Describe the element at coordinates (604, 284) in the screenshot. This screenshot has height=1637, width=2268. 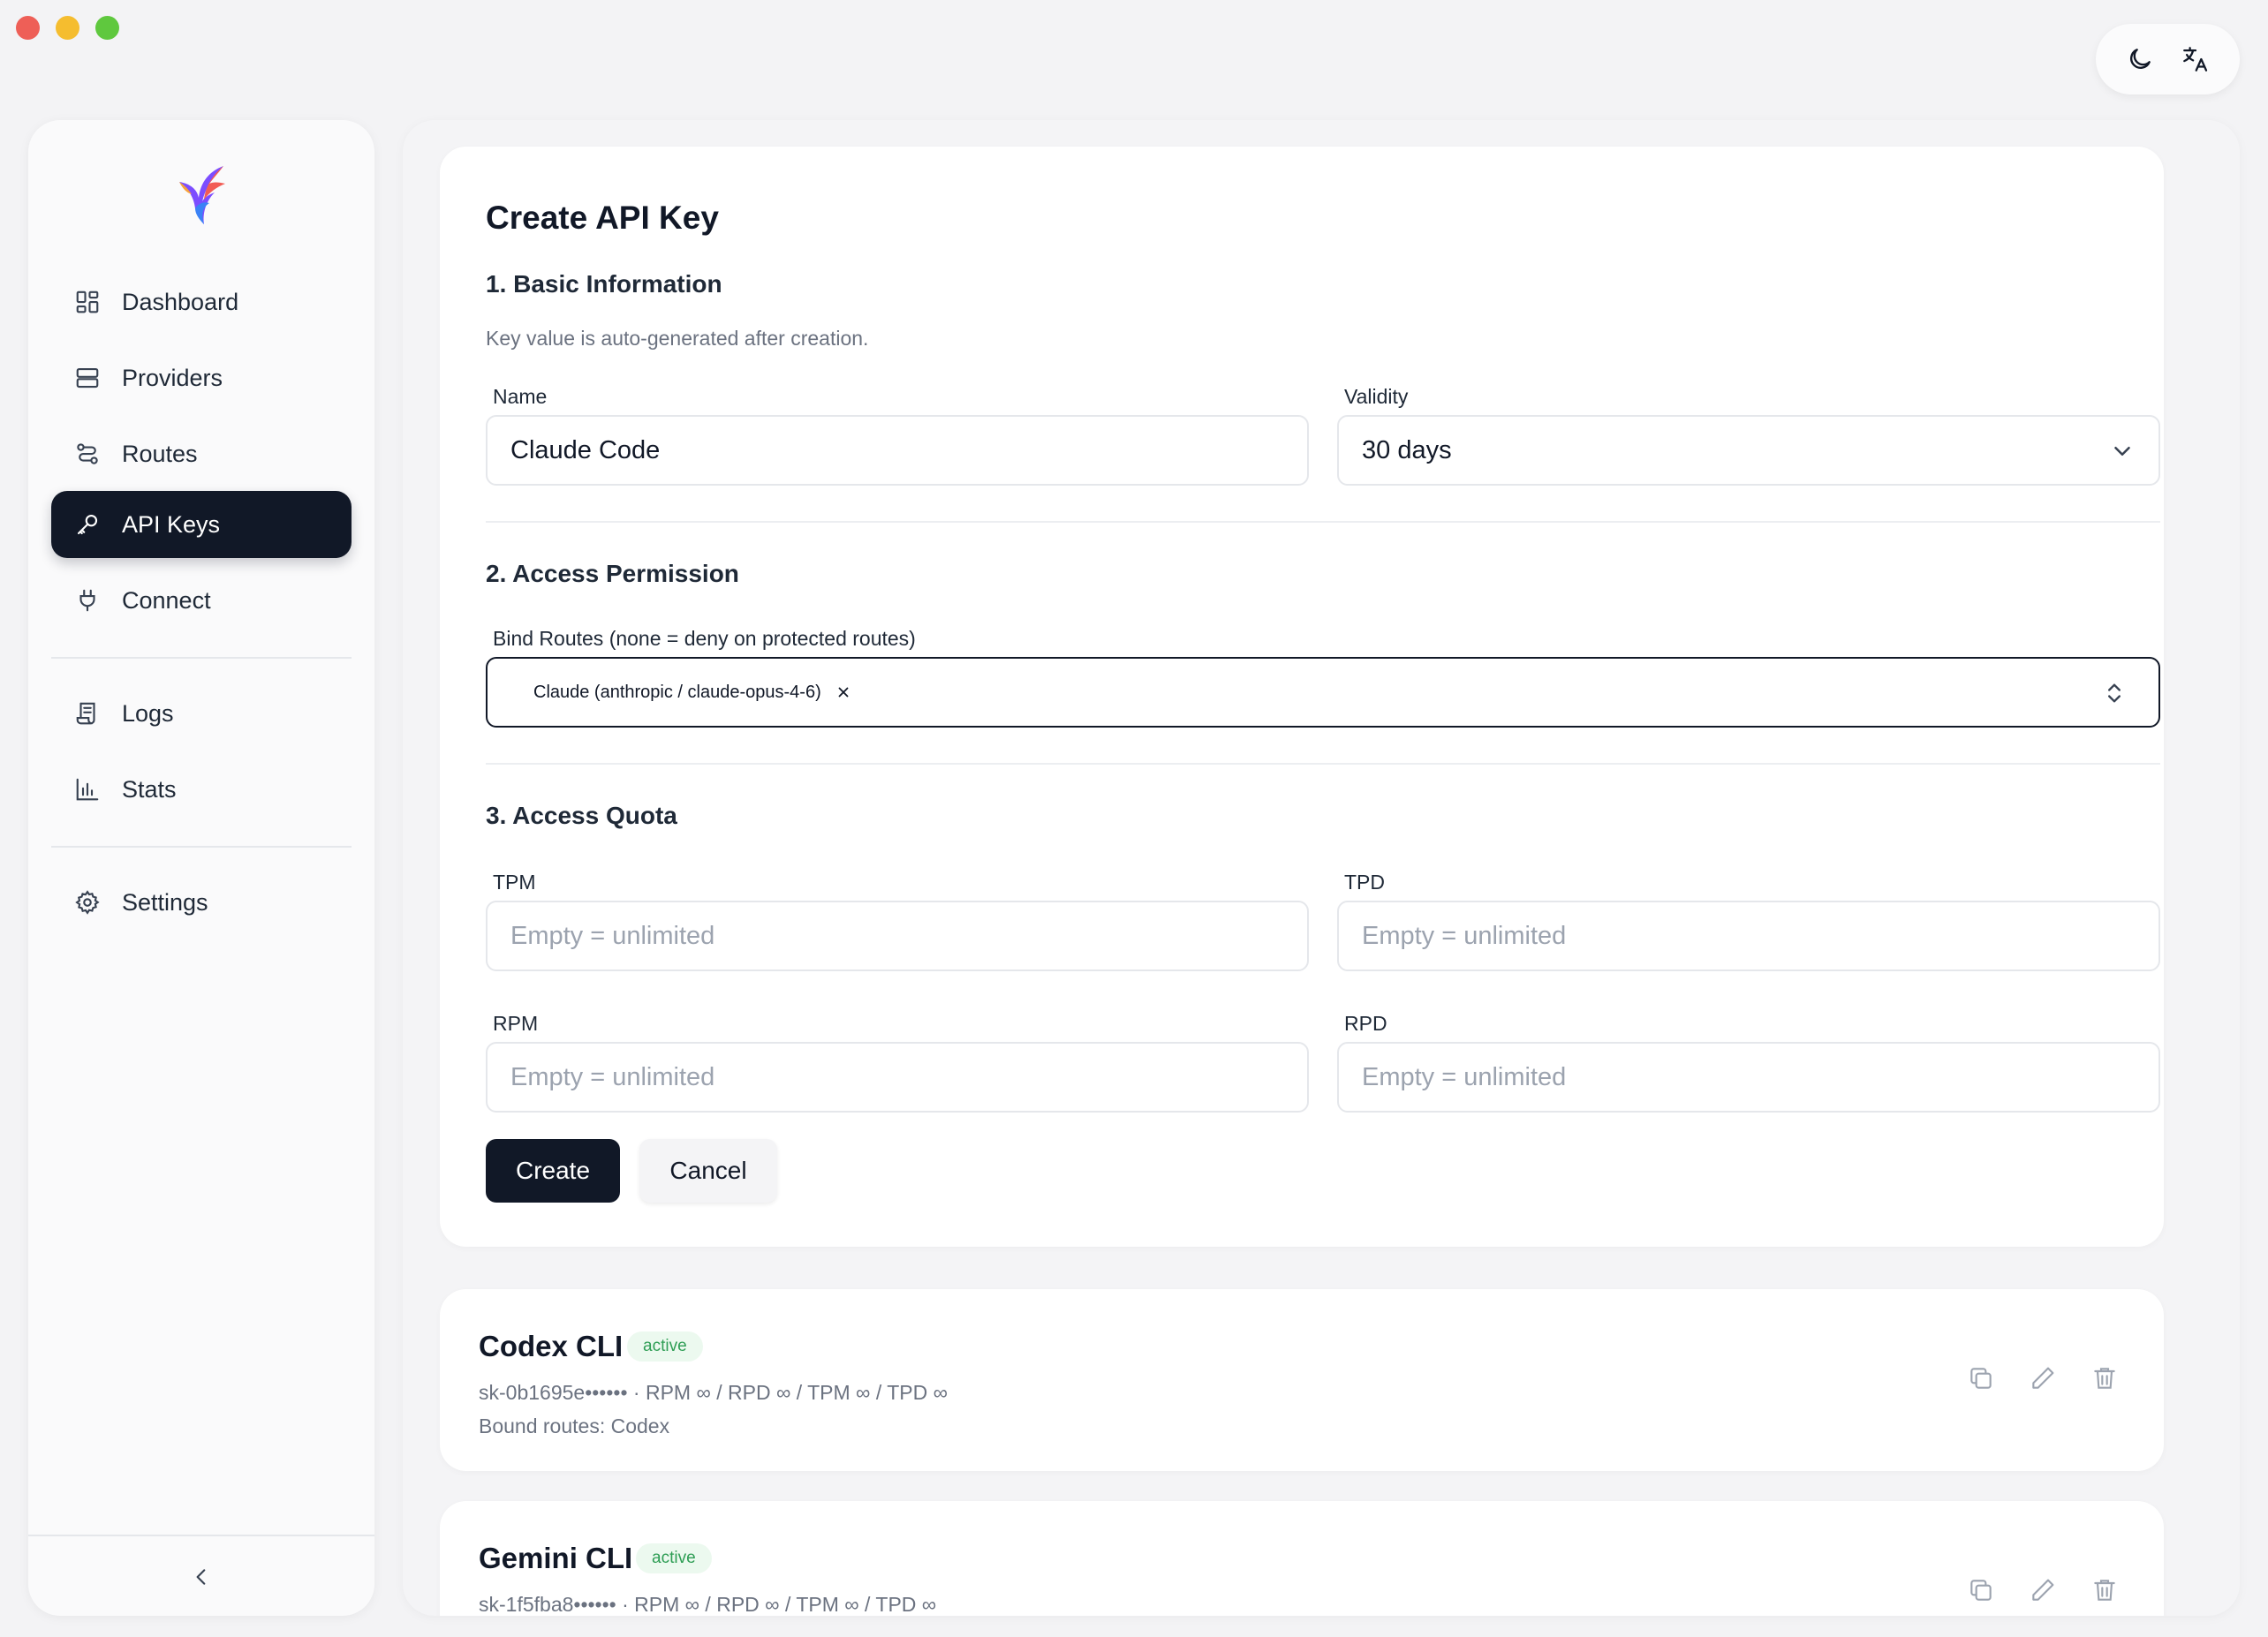
I see `section-basic-info-title: 1. Basic Information` at that location.